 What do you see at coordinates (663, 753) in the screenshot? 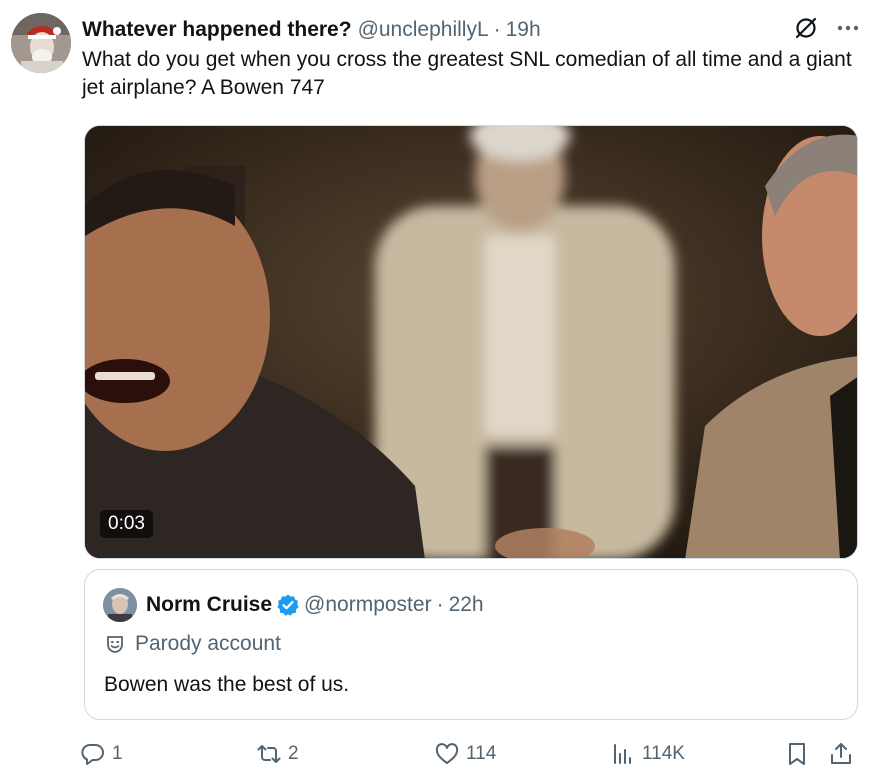
I see `views-count: 114K` at bounding box center [663, 753].